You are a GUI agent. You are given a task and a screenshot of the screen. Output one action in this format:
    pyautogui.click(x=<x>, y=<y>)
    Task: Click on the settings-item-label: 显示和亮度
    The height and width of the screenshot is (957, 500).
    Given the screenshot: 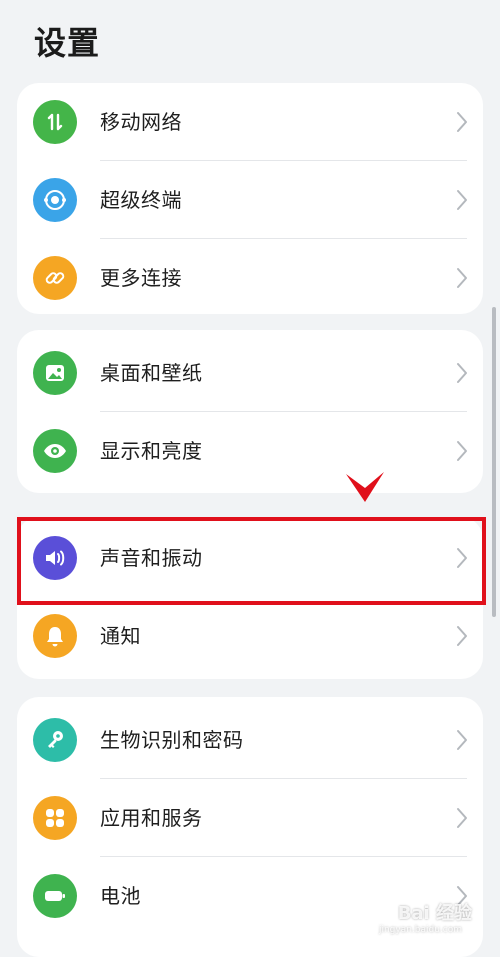 What is the action you would take?
    pyautogui.click(x=151, y=451)
    